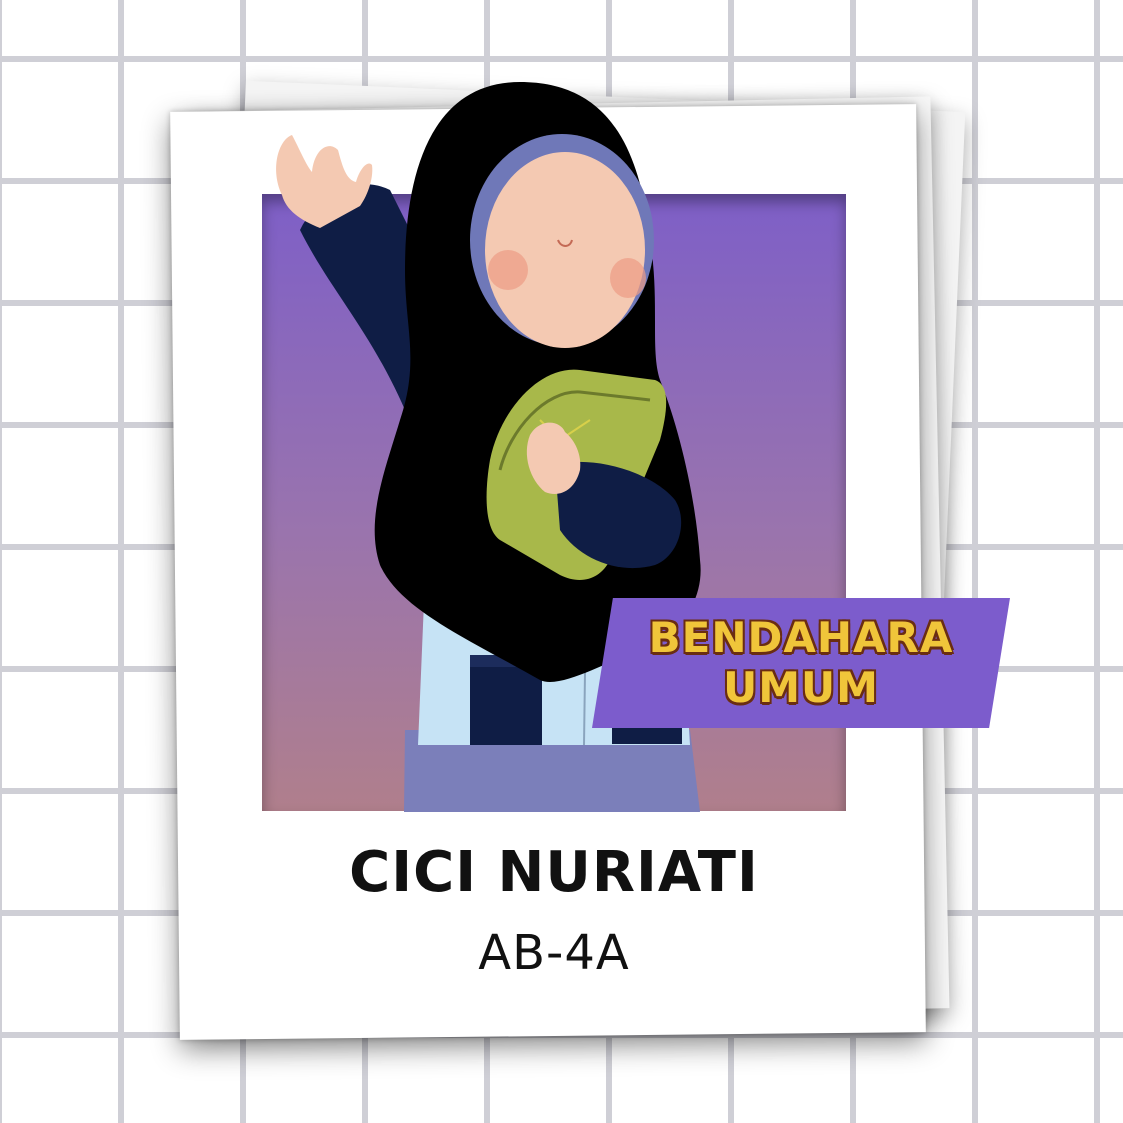 The height and width of the screenshot is (1123, 1123). Describe the element at coordinates (801, 687) in the screenshot. I see `role-title-line-2: UMUM` at that location.